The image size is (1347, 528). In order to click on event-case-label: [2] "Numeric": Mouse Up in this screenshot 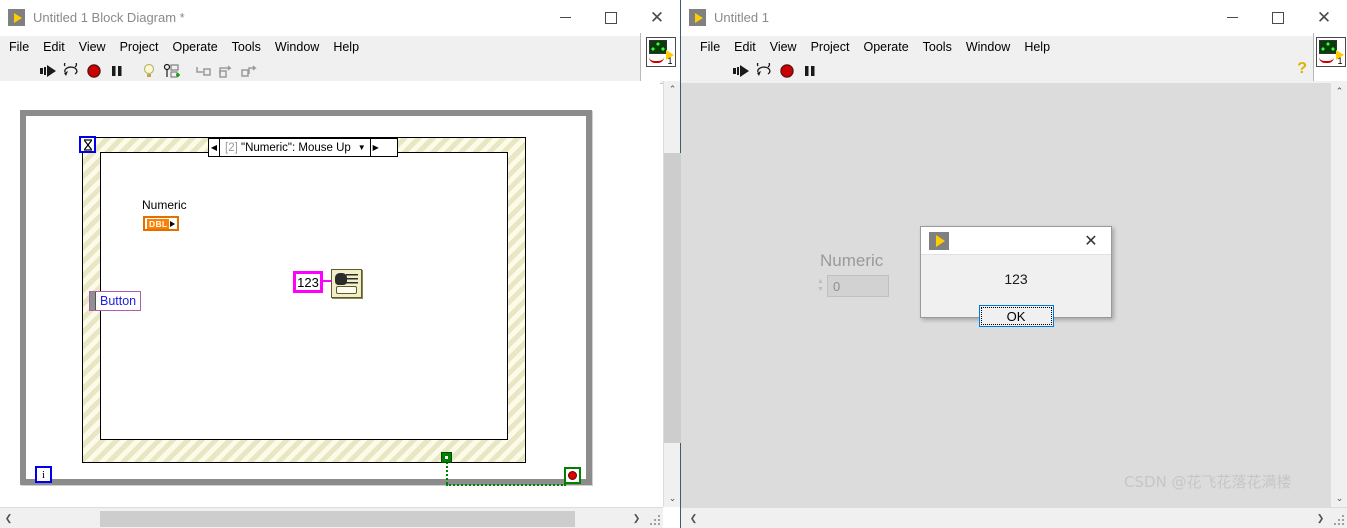, I will do `click(288, 148)`.